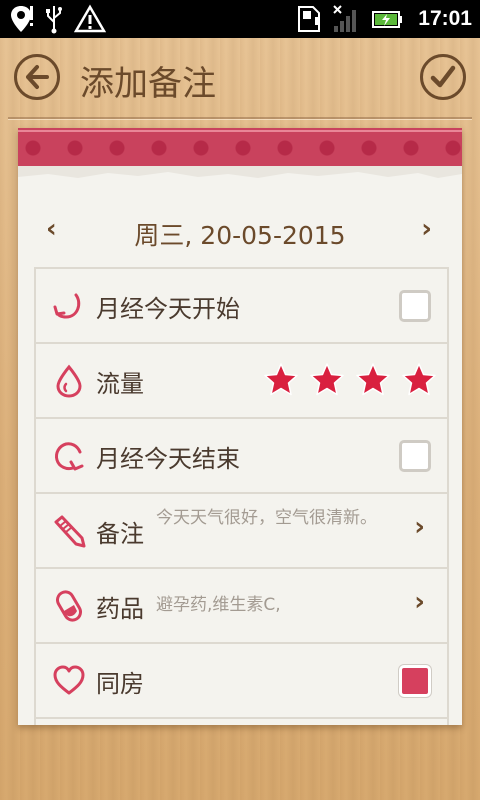 This screenshot has height=800, width=480. I want to click on row-label: 药品, so click(120, 609).